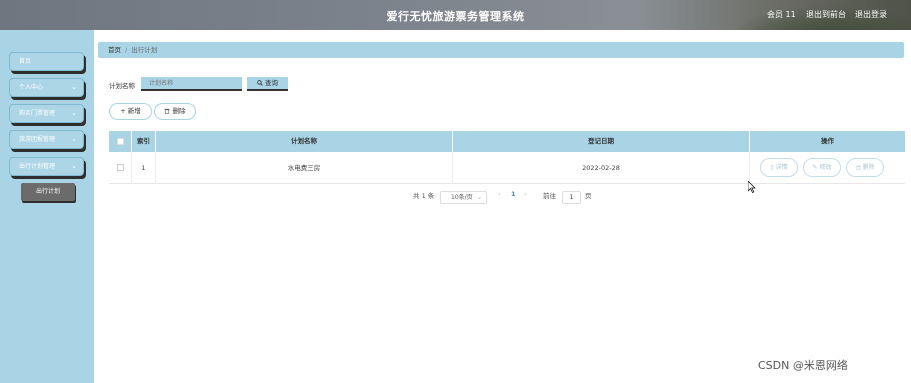  What do you see at coordinates (31, 87) in the screenshot?
I see `sidebar-item-label: 个人中心` at bounding box center [31, 87].